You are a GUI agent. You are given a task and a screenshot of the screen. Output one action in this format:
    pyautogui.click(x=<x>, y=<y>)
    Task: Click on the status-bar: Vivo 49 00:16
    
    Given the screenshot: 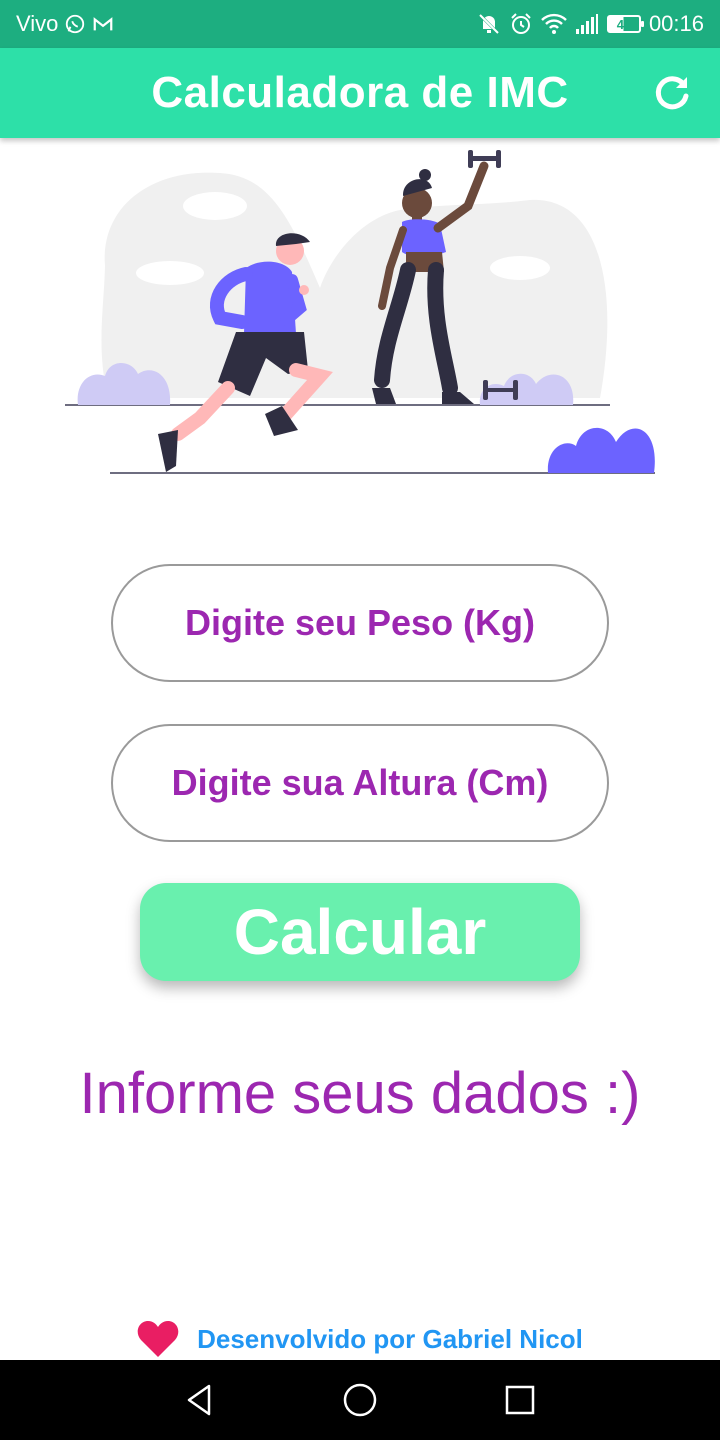 What is the action you would take?
    pyautogui.click(x=360, y=24)
    